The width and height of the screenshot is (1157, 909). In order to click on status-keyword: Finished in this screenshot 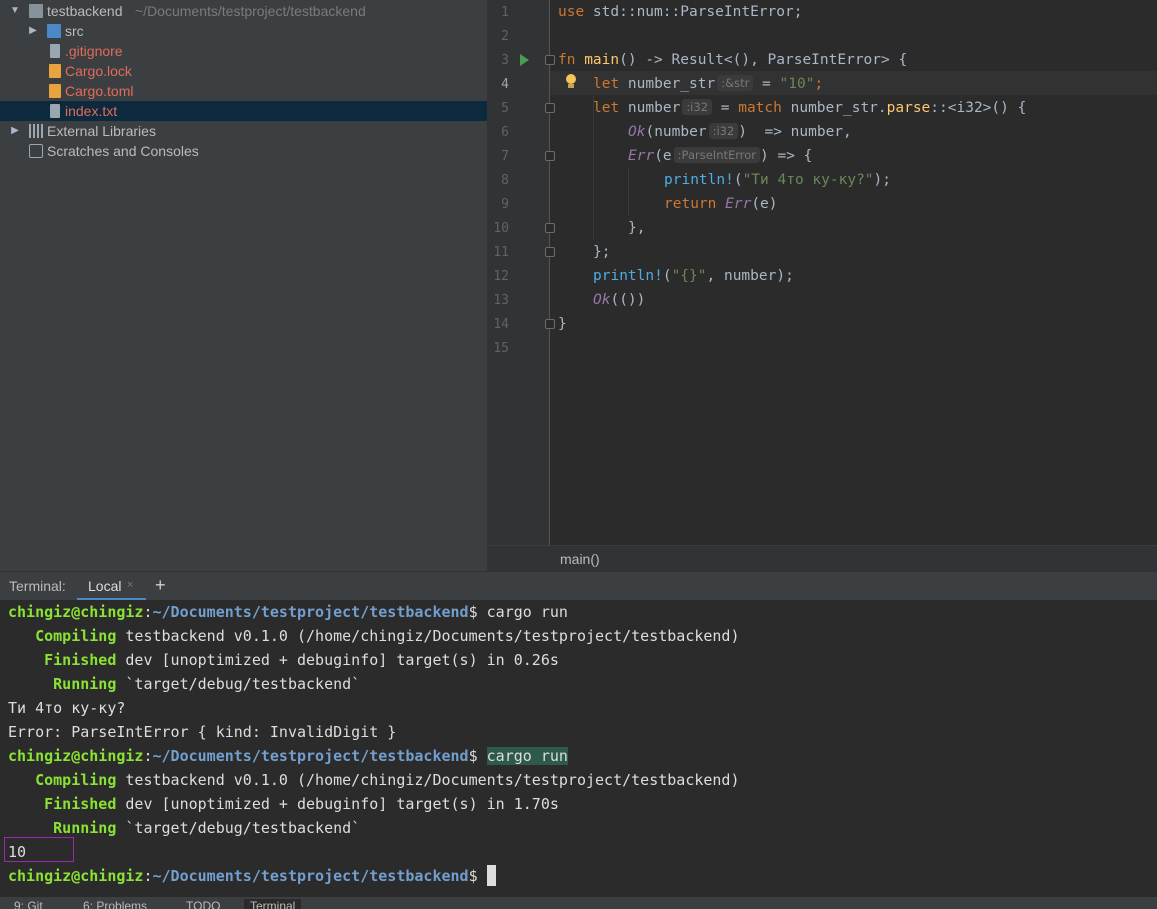, I will do `click(80, 804)`.